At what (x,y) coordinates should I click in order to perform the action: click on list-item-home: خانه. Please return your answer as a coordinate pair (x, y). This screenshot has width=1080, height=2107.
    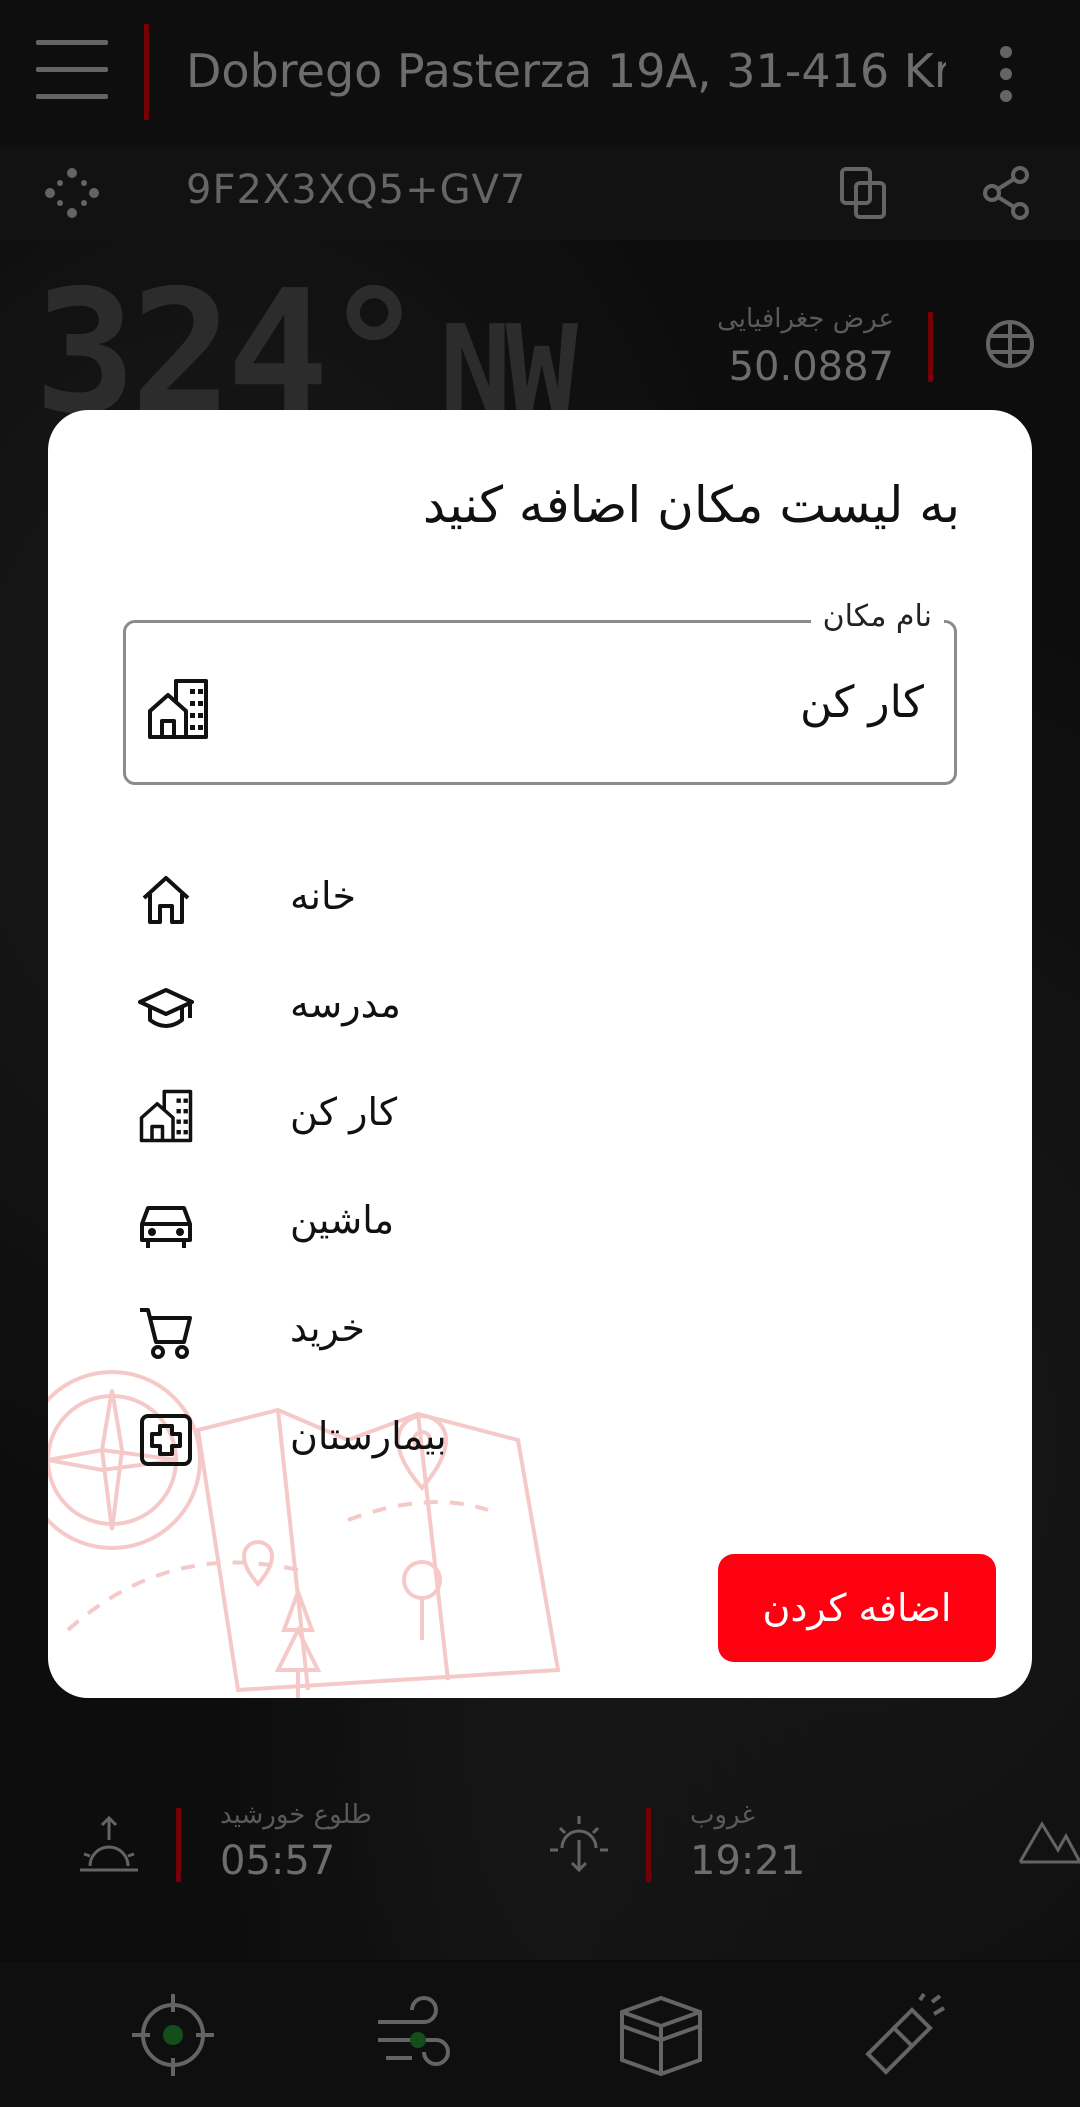
    Looking at the image, I should click on (518, 904).